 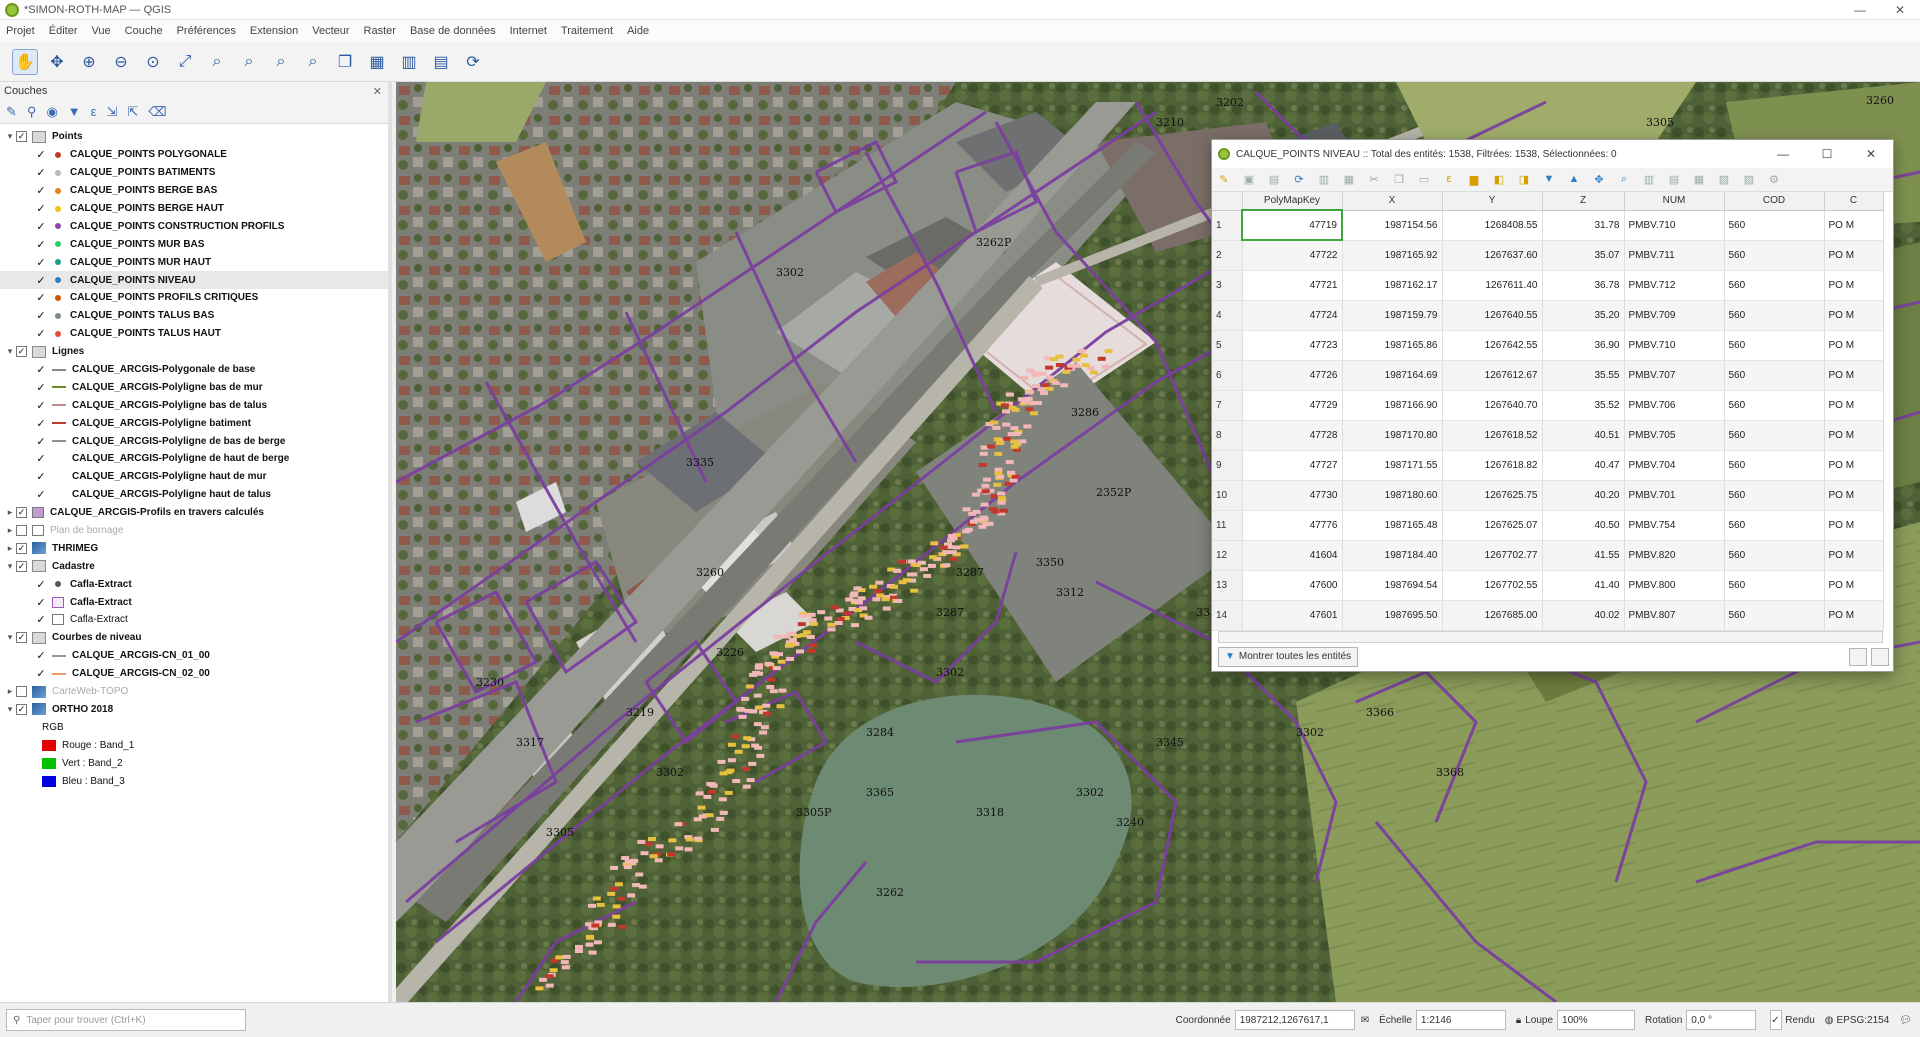 What do you see at coordinates (441, 62) in the screenshot?
I see `temporal-controller-icon: ▤` at bounding box center [441, 62].